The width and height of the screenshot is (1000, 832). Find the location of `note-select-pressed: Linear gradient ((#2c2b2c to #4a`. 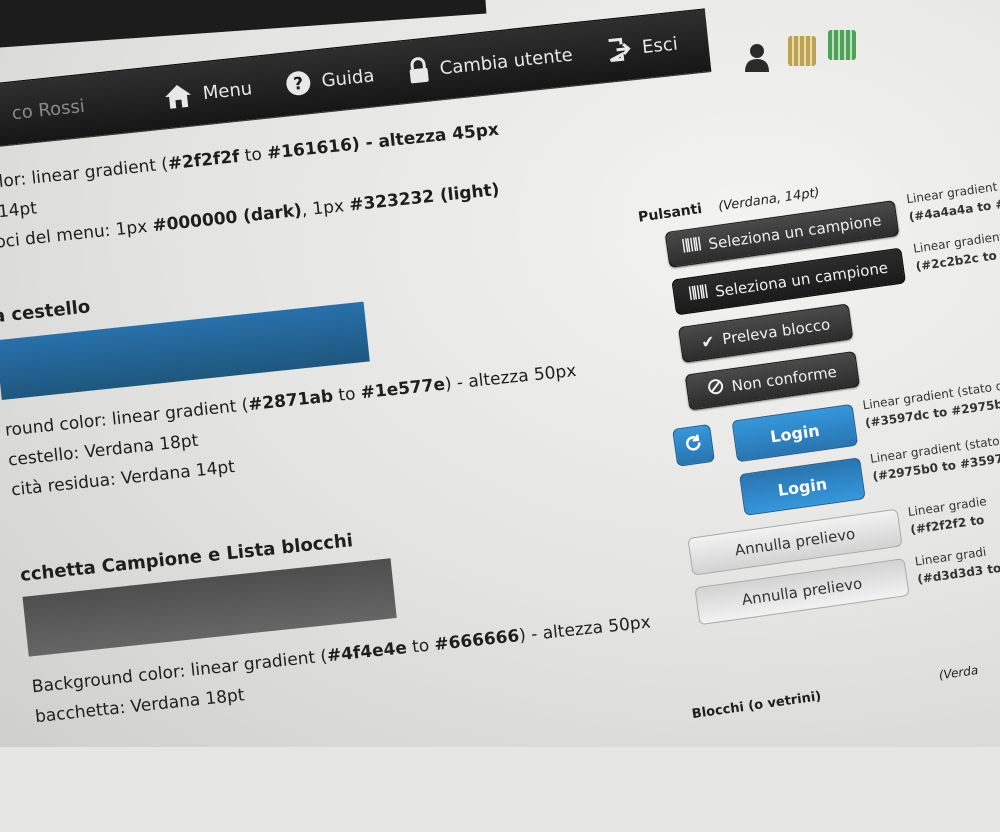

note-select-pressed: Linear gradient ((#2c2b2c to #4a is located at coordinates (956, 251).